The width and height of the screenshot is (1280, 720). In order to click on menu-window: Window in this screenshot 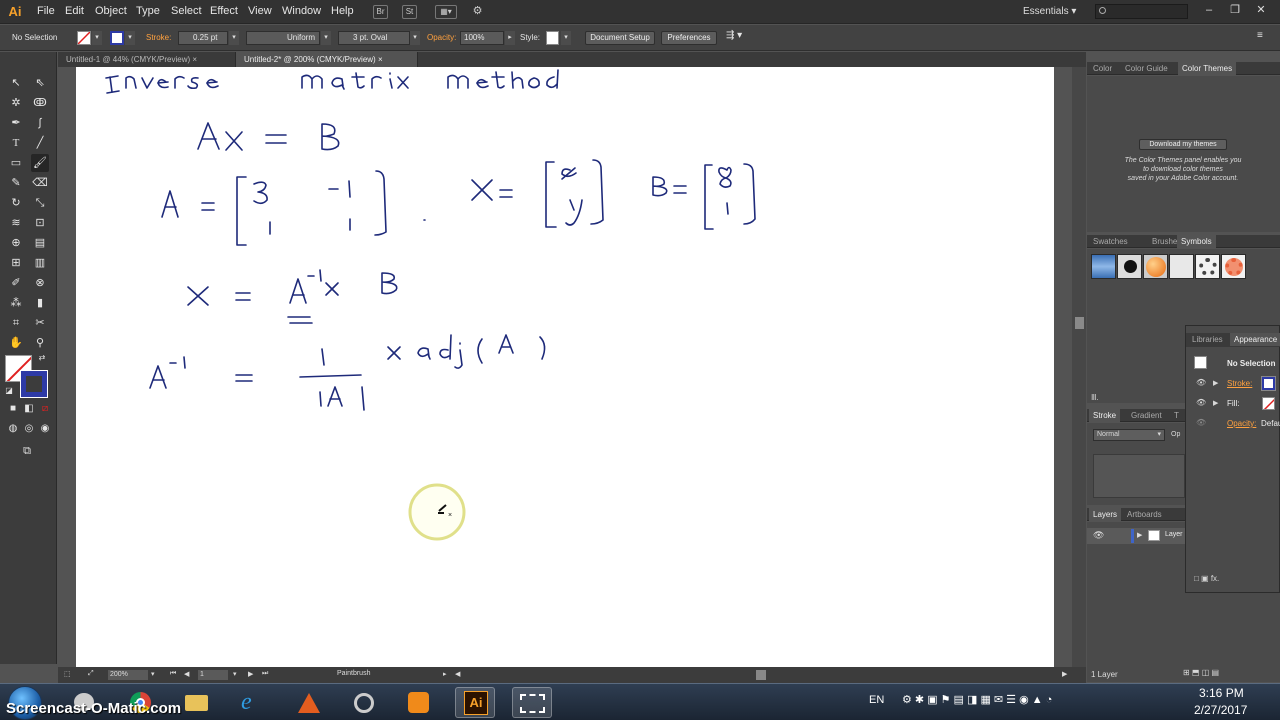, I will do `click(301, 11)`.